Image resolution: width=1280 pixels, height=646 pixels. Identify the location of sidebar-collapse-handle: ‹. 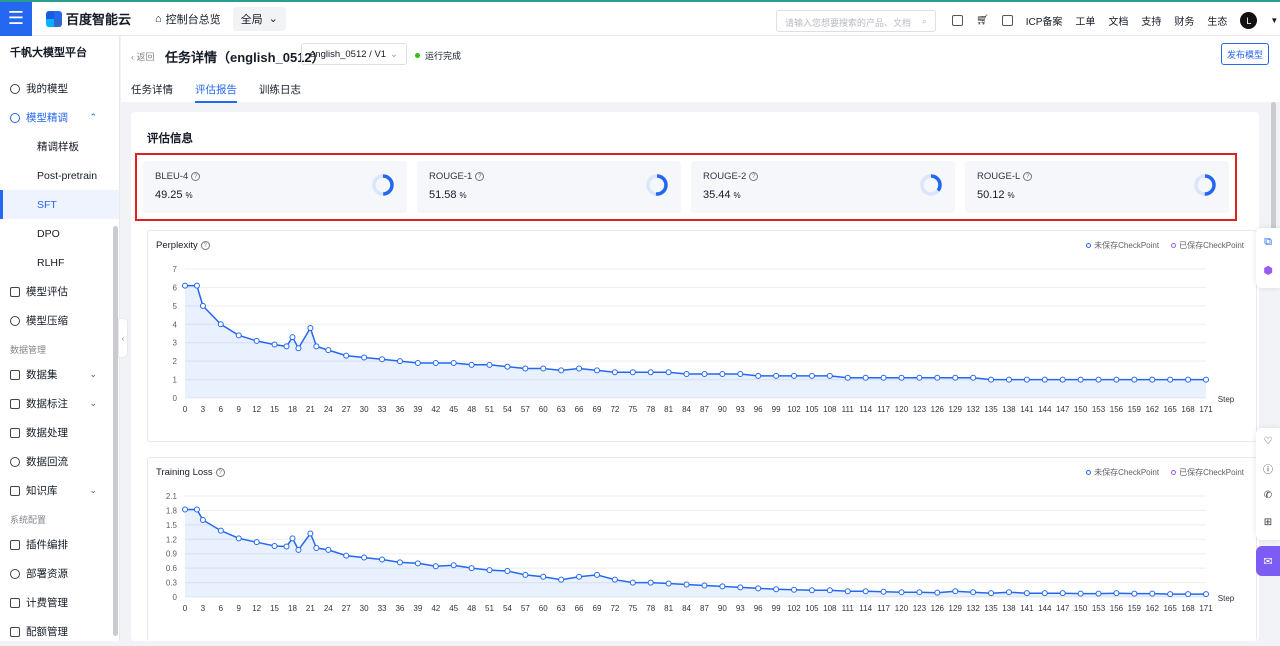
(123, 338).